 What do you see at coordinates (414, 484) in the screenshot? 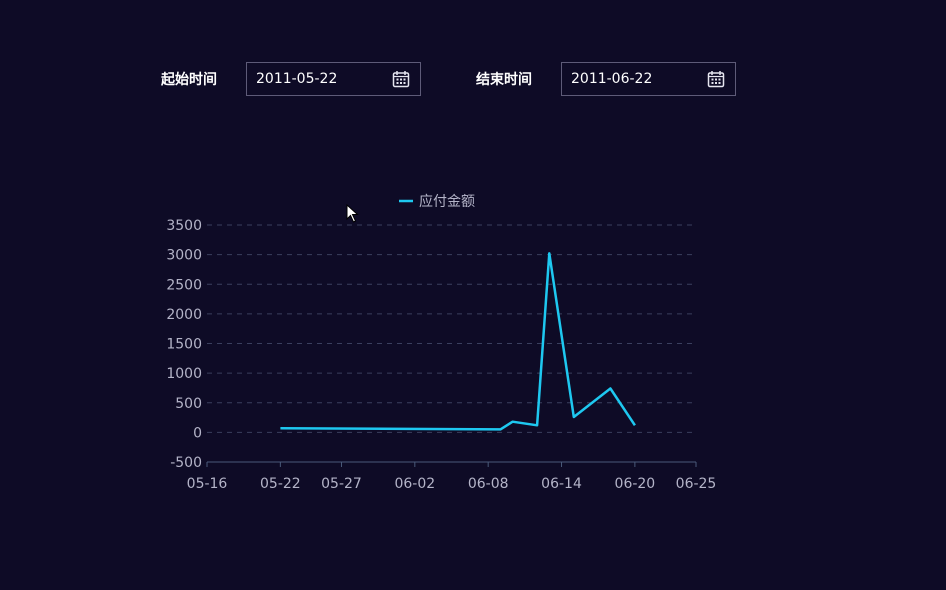
I see `x-tick-label: 06-02` at bounding box center [414, 484].